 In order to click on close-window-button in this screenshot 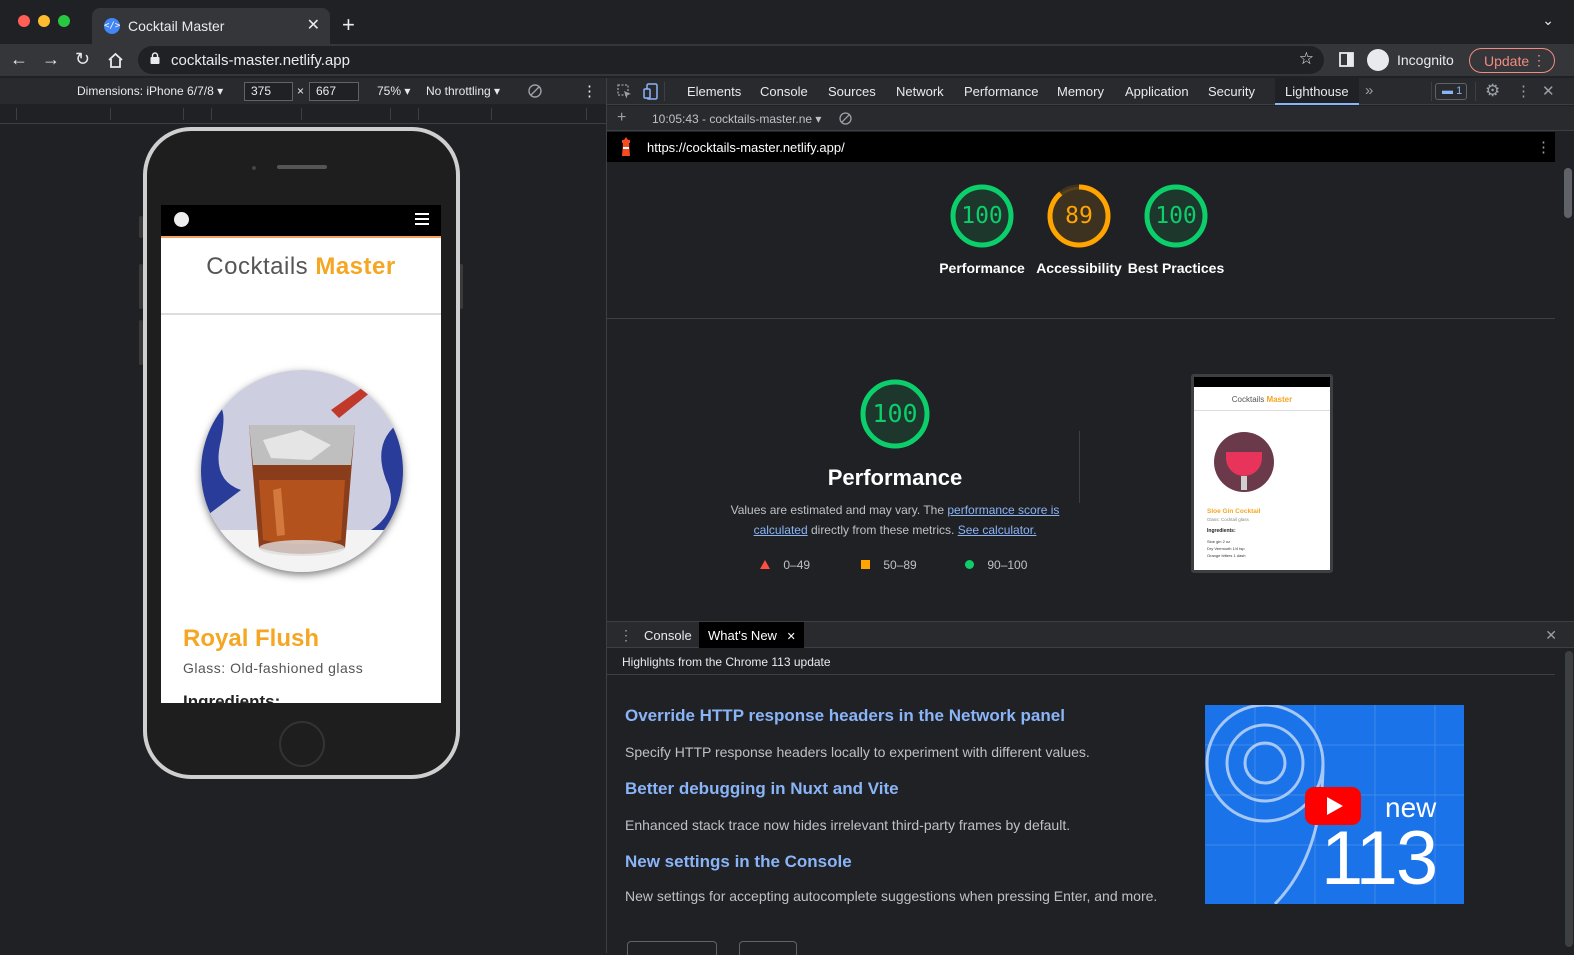, I will do `click(24, 21)`.